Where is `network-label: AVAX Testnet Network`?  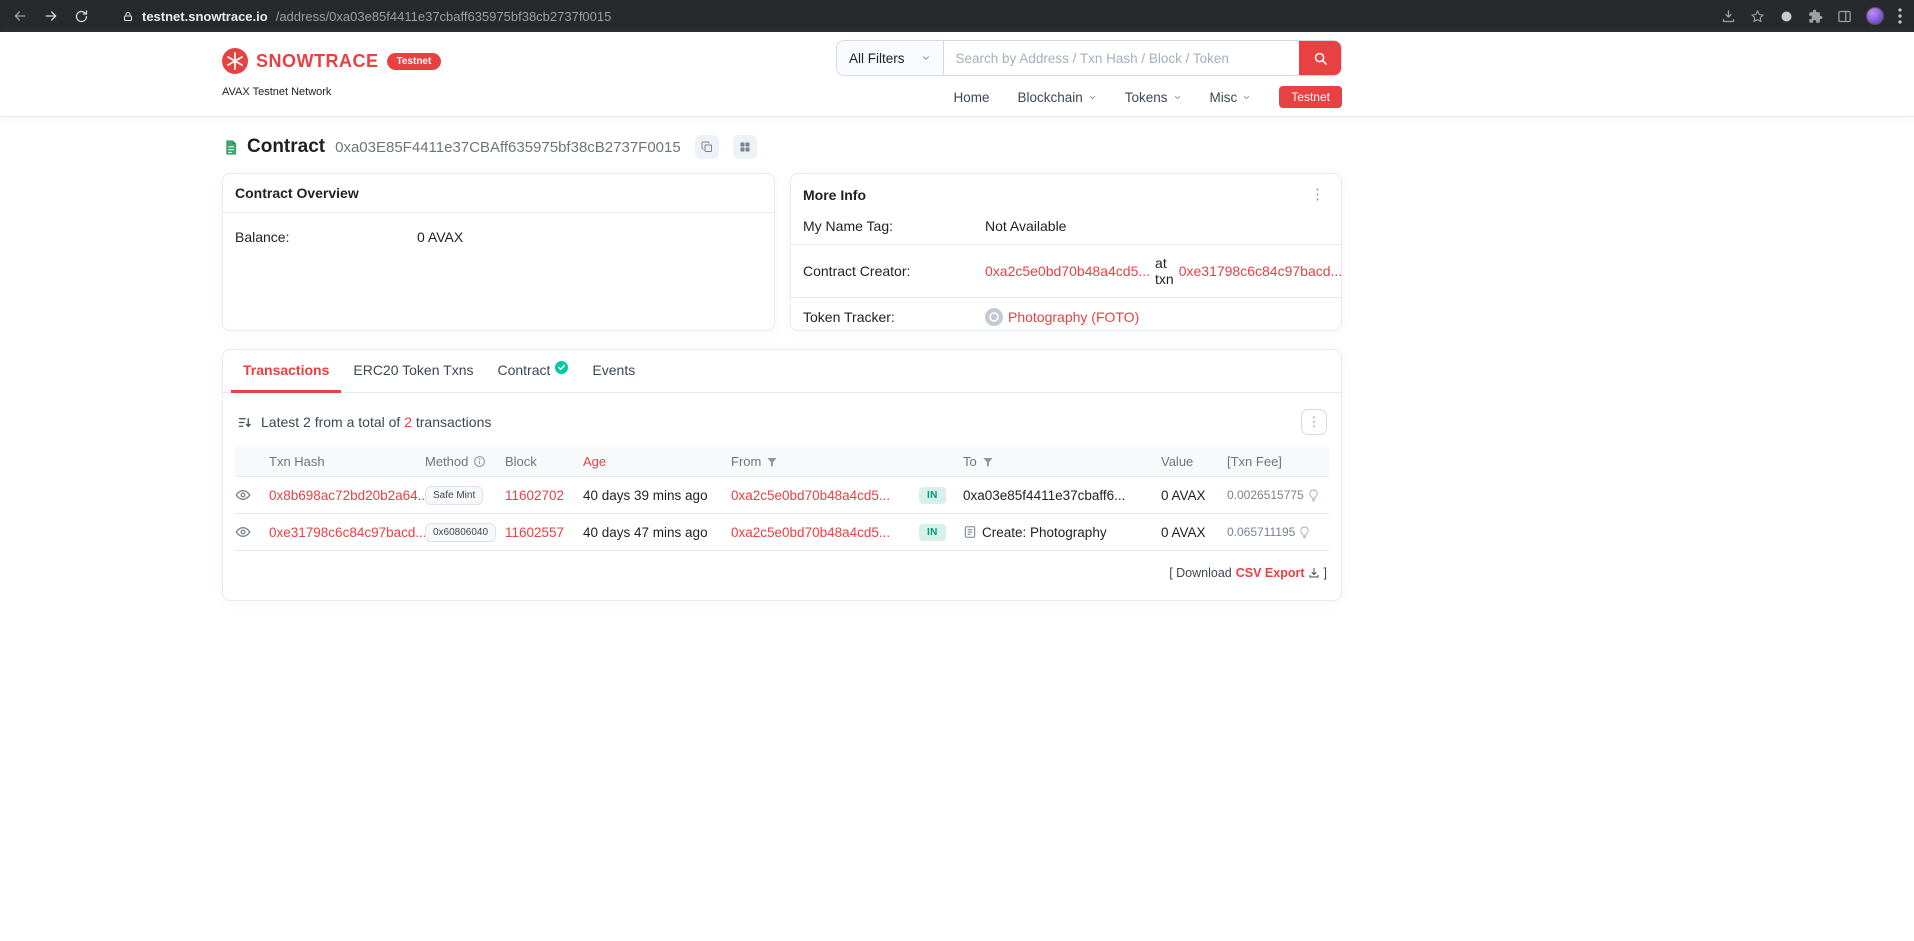
network-label: AVAX Testnet Network is located at coordinates (277, 92).